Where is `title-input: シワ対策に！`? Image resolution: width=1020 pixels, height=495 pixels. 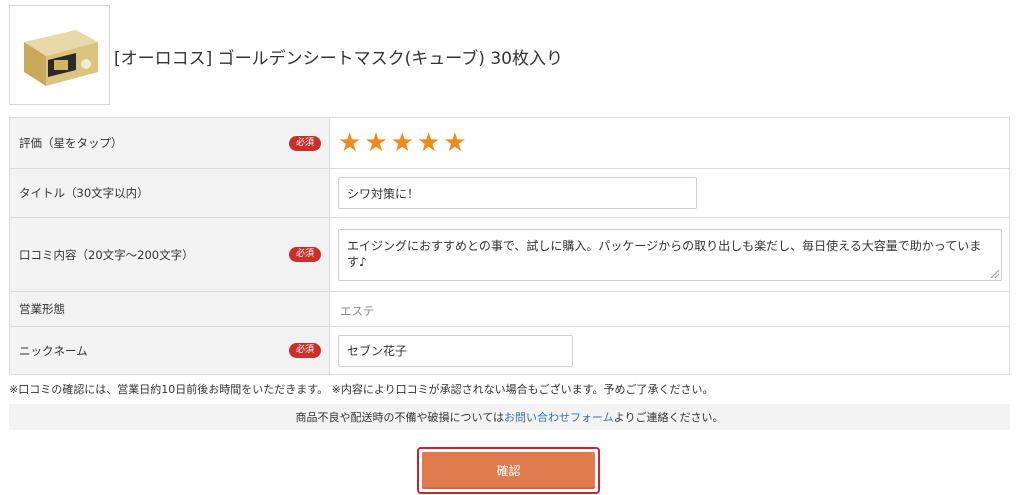
title-input: シワ対策に！ is located at coordinates (517, 193).